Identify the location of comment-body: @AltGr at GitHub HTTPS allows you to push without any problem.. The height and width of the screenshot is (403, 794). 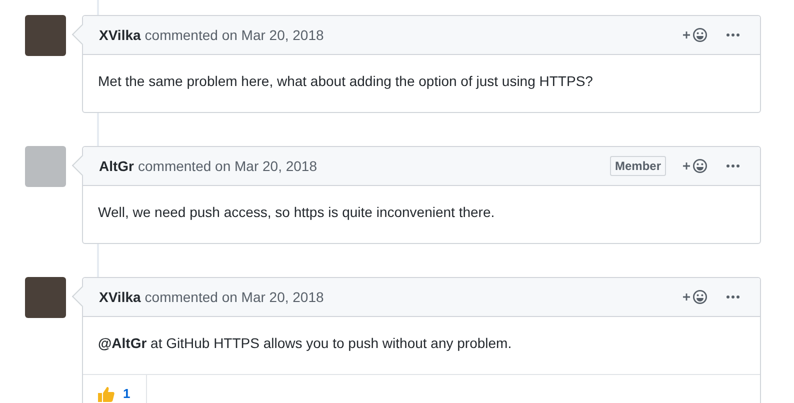
(305, 343).